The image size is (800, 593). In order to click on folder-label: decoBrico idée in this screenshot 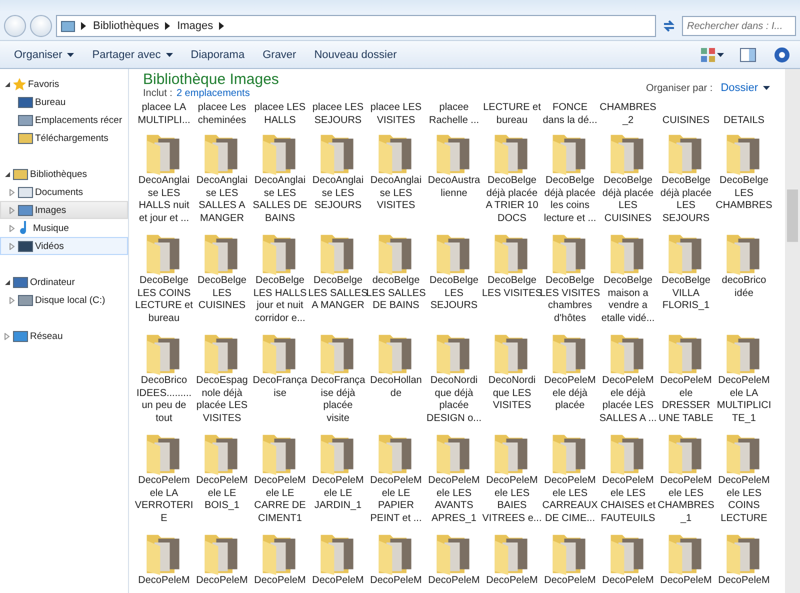, I will do `click(744, 287)`.